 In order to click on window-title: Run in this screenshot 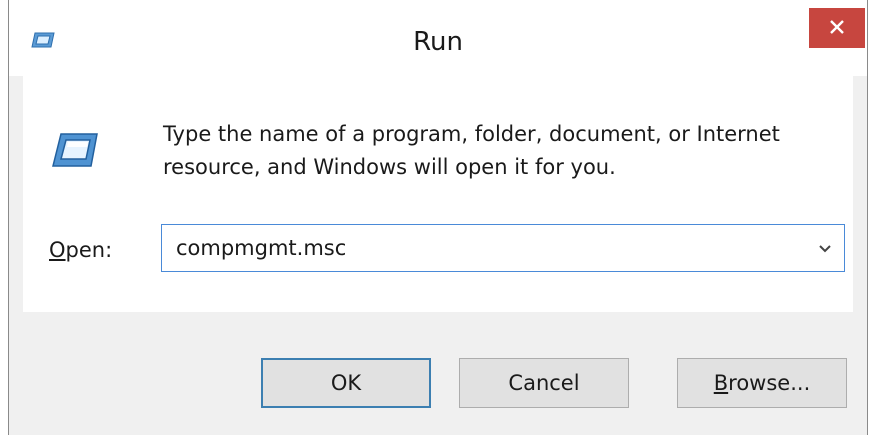, I will do `click(438, 42)`.